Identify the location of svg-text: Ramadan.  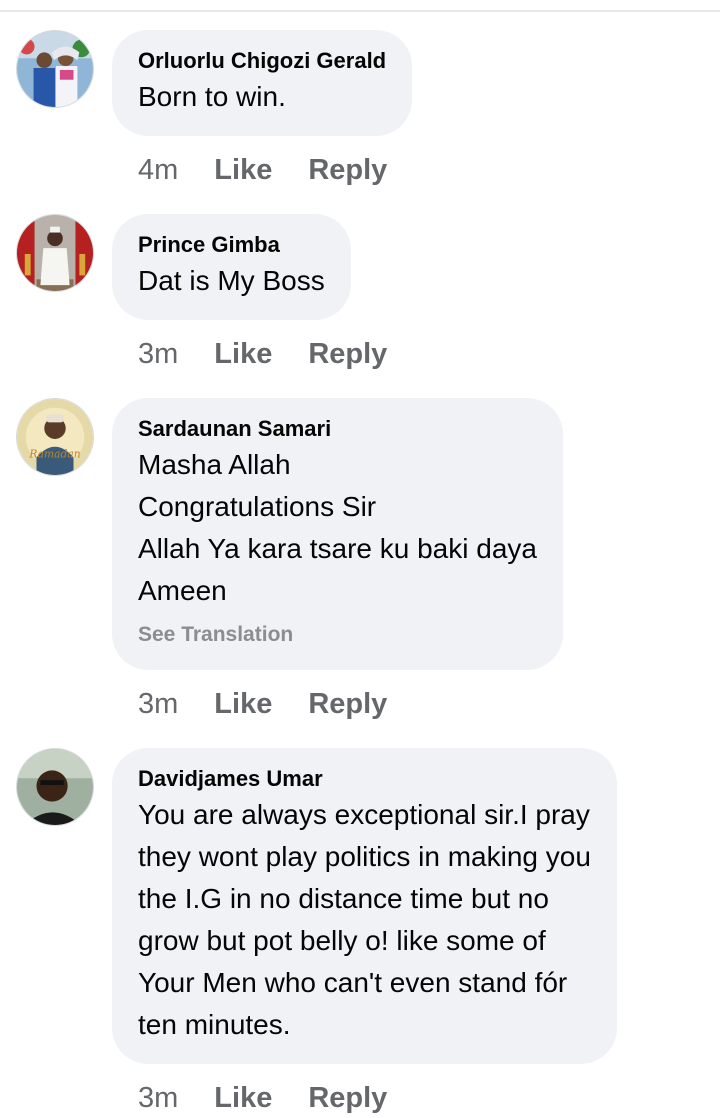
(54, 453).